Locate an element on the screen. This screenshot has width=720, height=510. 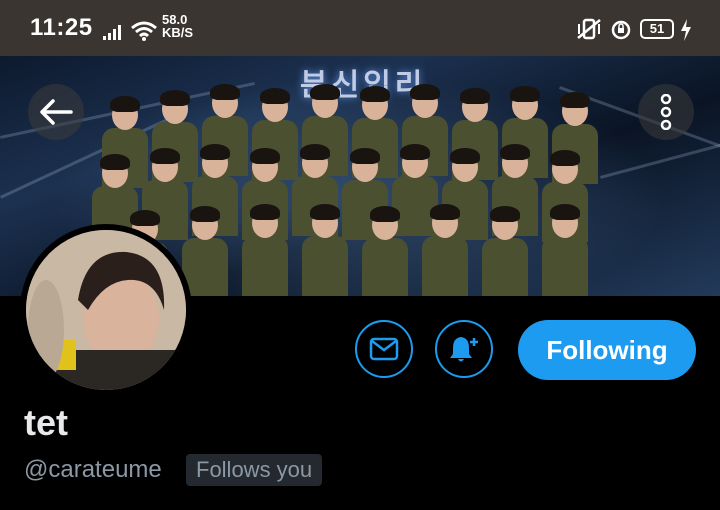
back-button is located at coordinates (56, 112).